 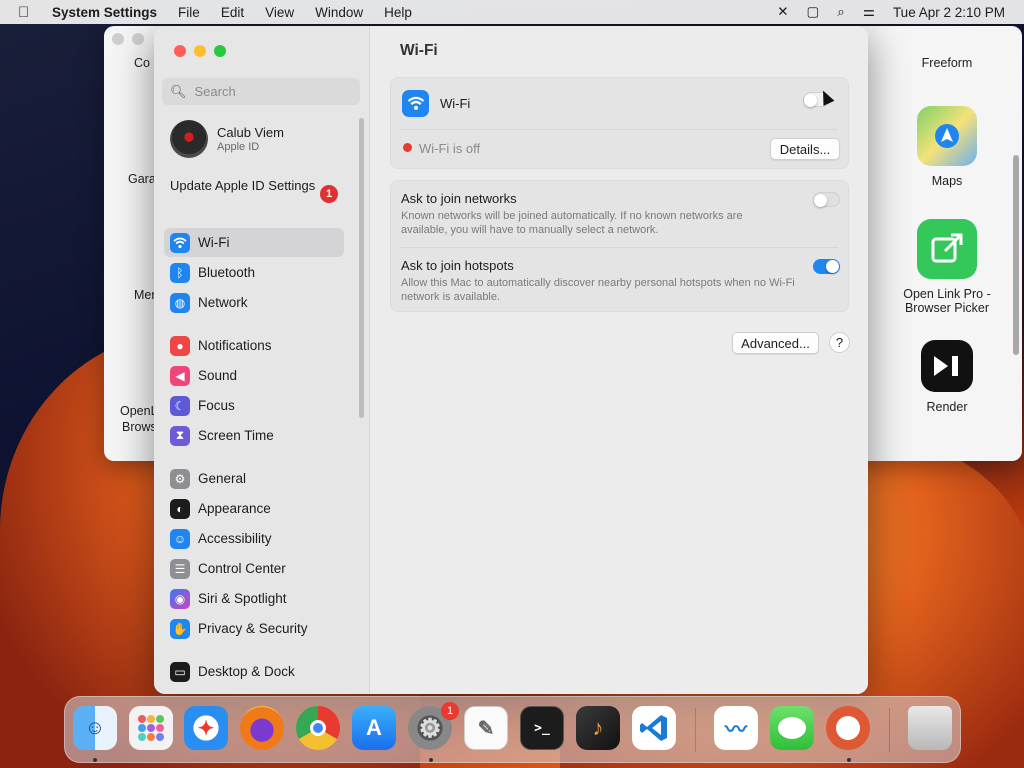 What do you see at coordinates (826, 199) in the screenshot?
I see `ask-networks-toggle` at bounding box center [826, 199].